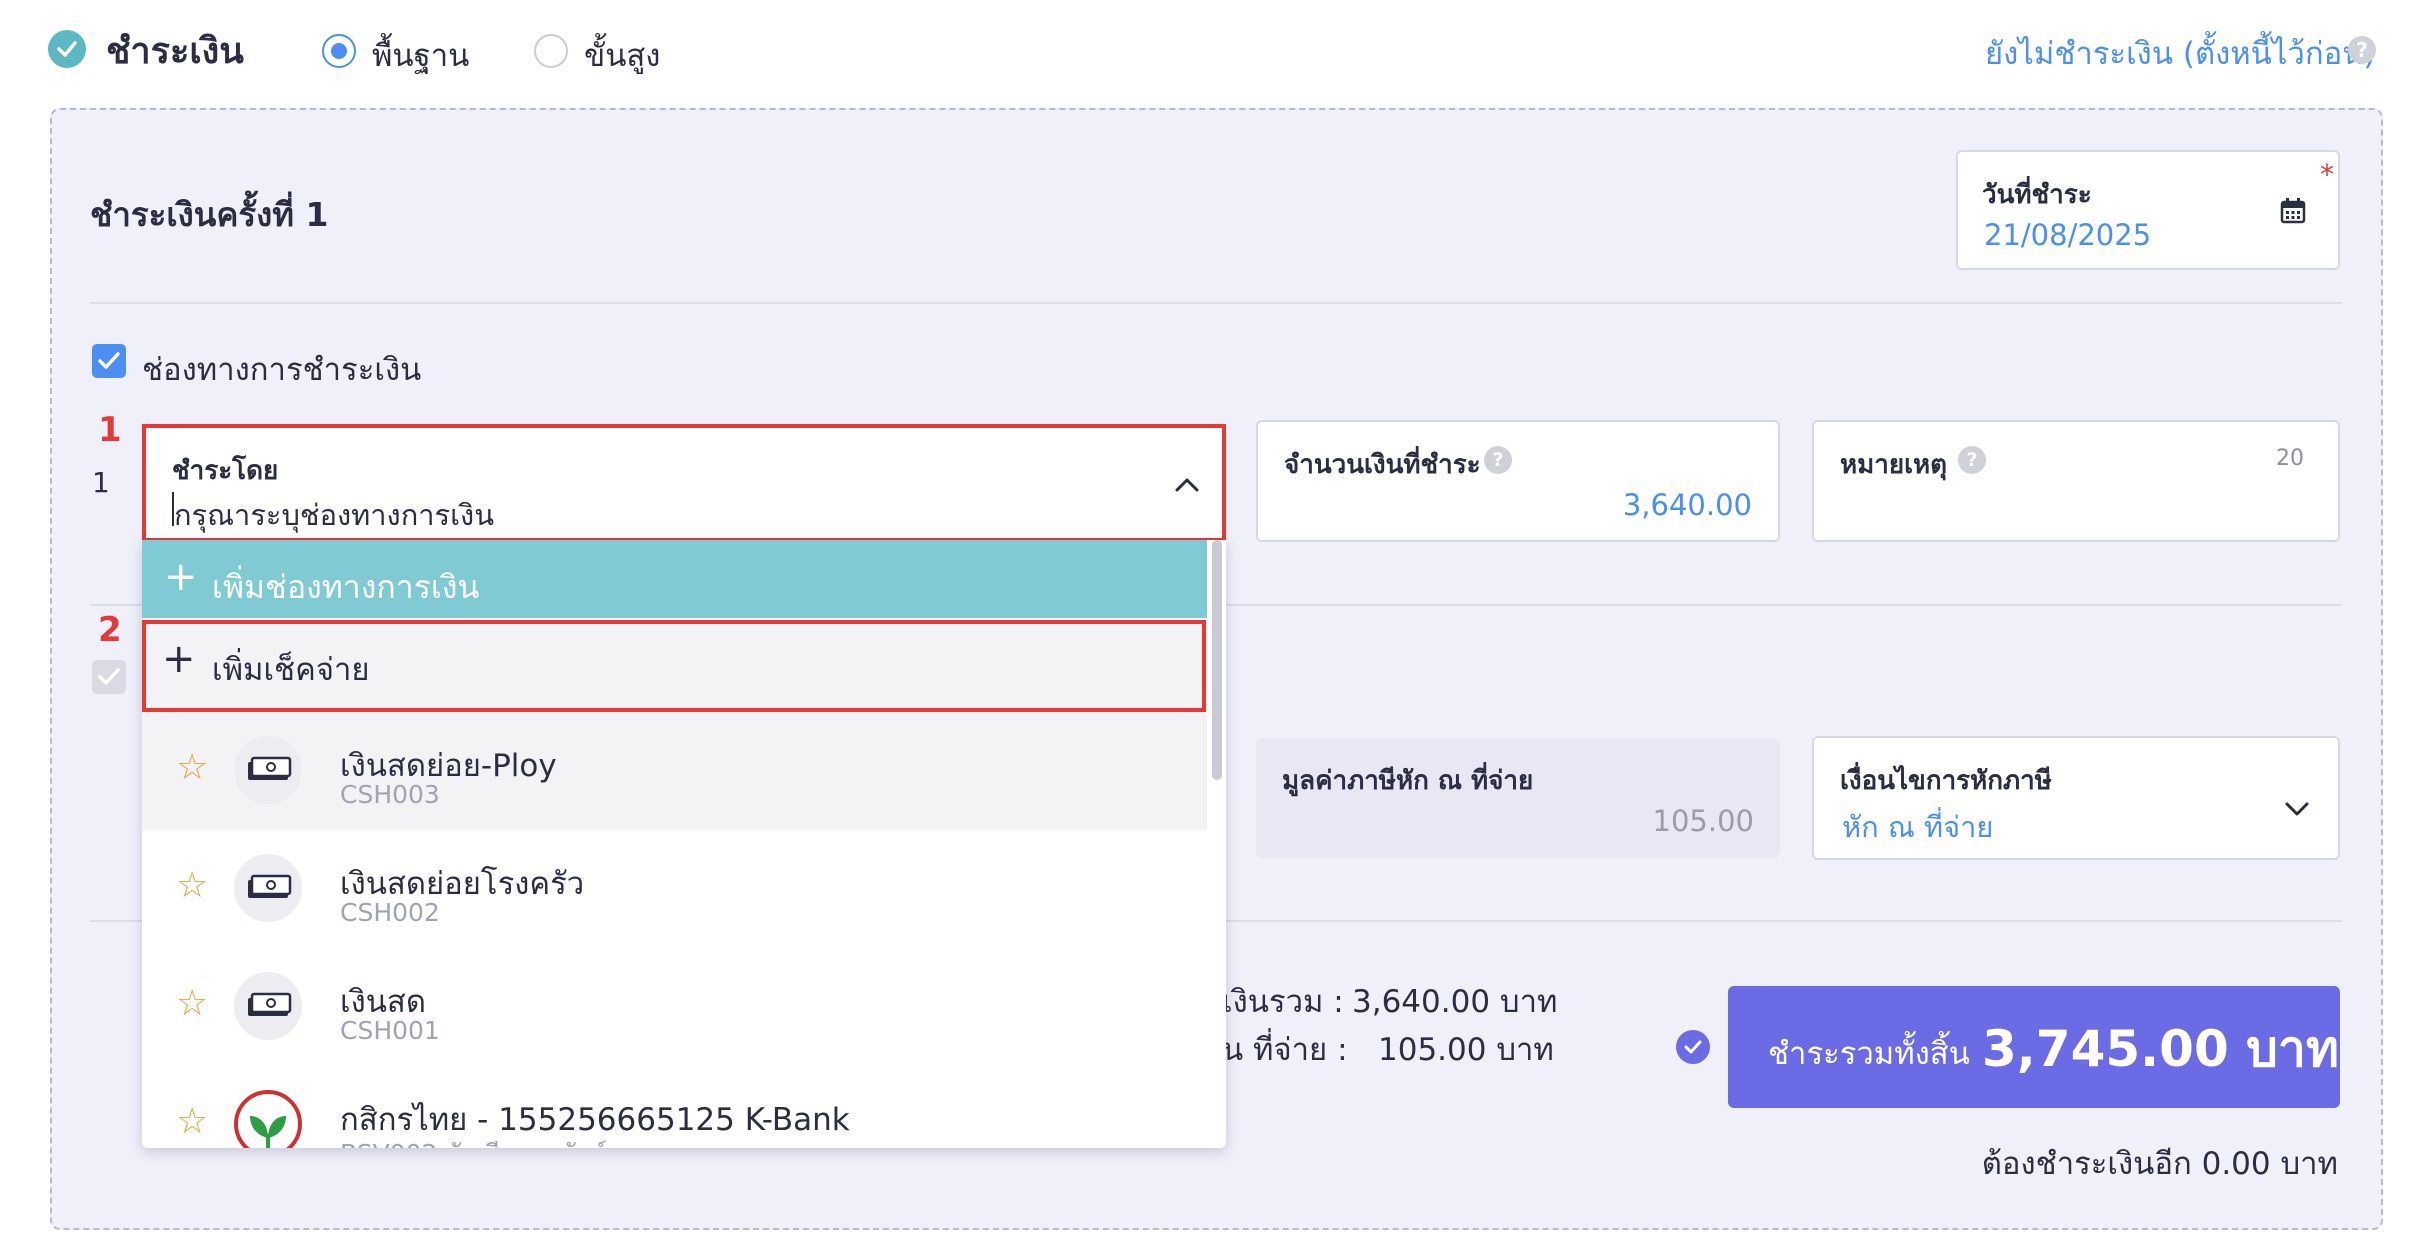 The image size is (2416, 1246). What do you see at coordinates (1946, 781) in the screenshot?
I see `withholding-condition-label: เงื่อนไขการหักภาษี` at bounding box center [1946, 781].